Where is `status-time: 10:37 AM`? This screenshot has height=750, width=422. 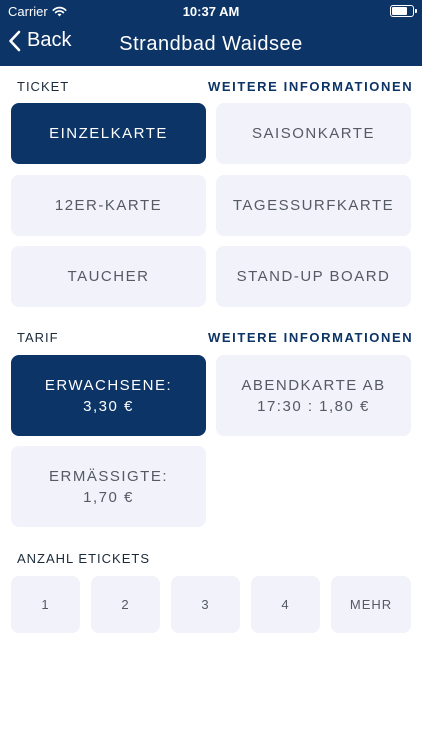 status-time: 10:37 AM is located at coordinates (211, 11).